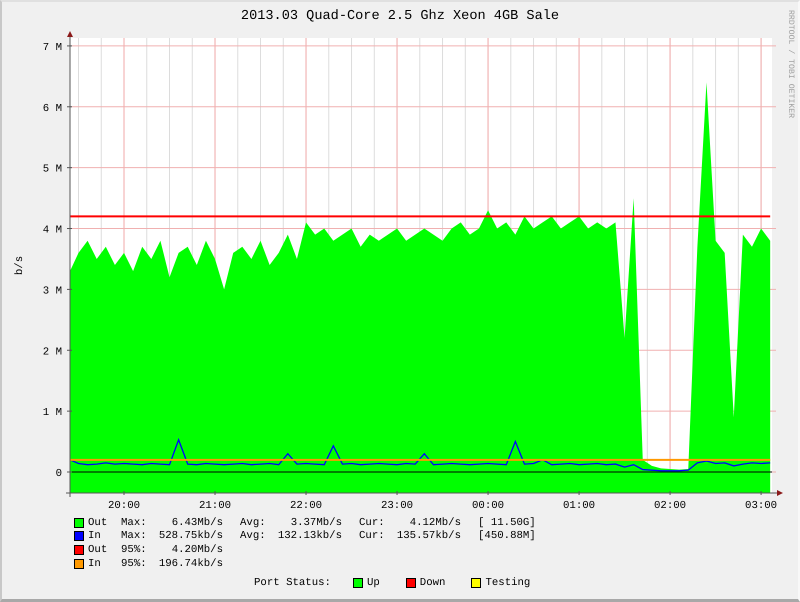 The width and height of the screenshot is (800, 602). Describe the element at coordinates (373, 583) in the screenshot. I see `status-name: Up` at that location.